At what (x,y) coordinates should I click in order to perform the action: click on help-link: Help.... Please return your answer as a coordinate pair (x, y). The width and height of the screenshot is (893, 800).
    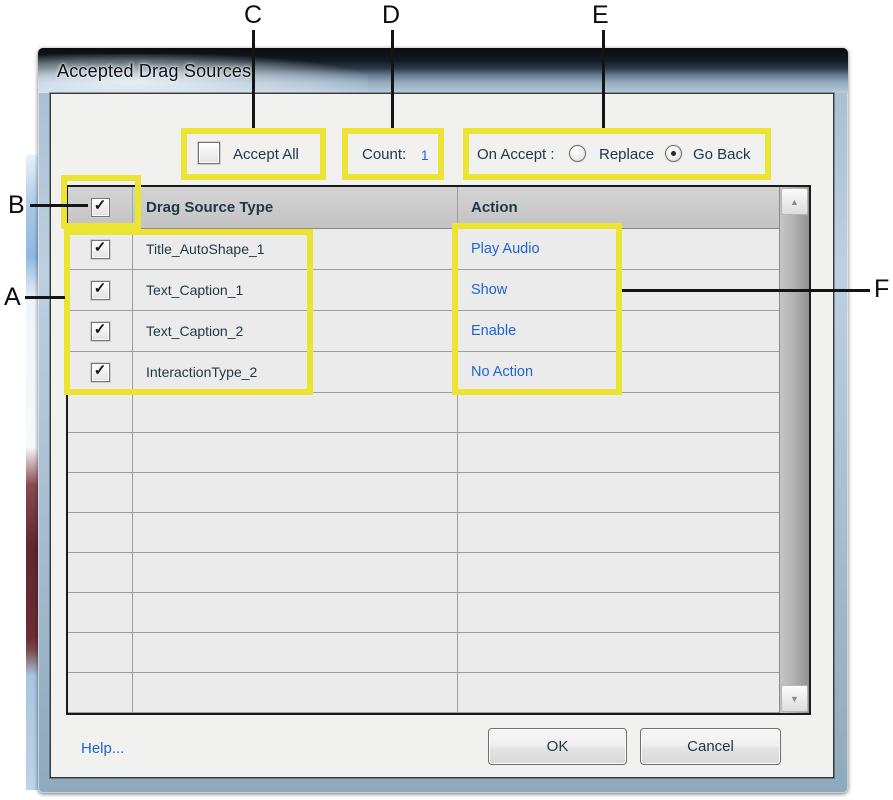
    Looking at the image, I should click on (102, 748).